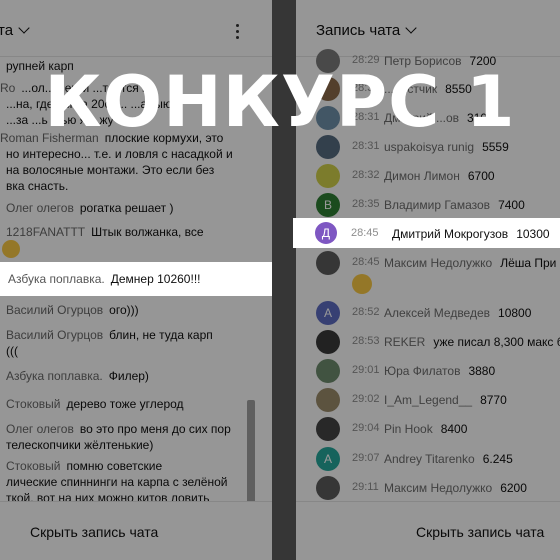 The height and width of the screenshot is (560, 560). I want to click on message-text: 8400, so click(454, 429).